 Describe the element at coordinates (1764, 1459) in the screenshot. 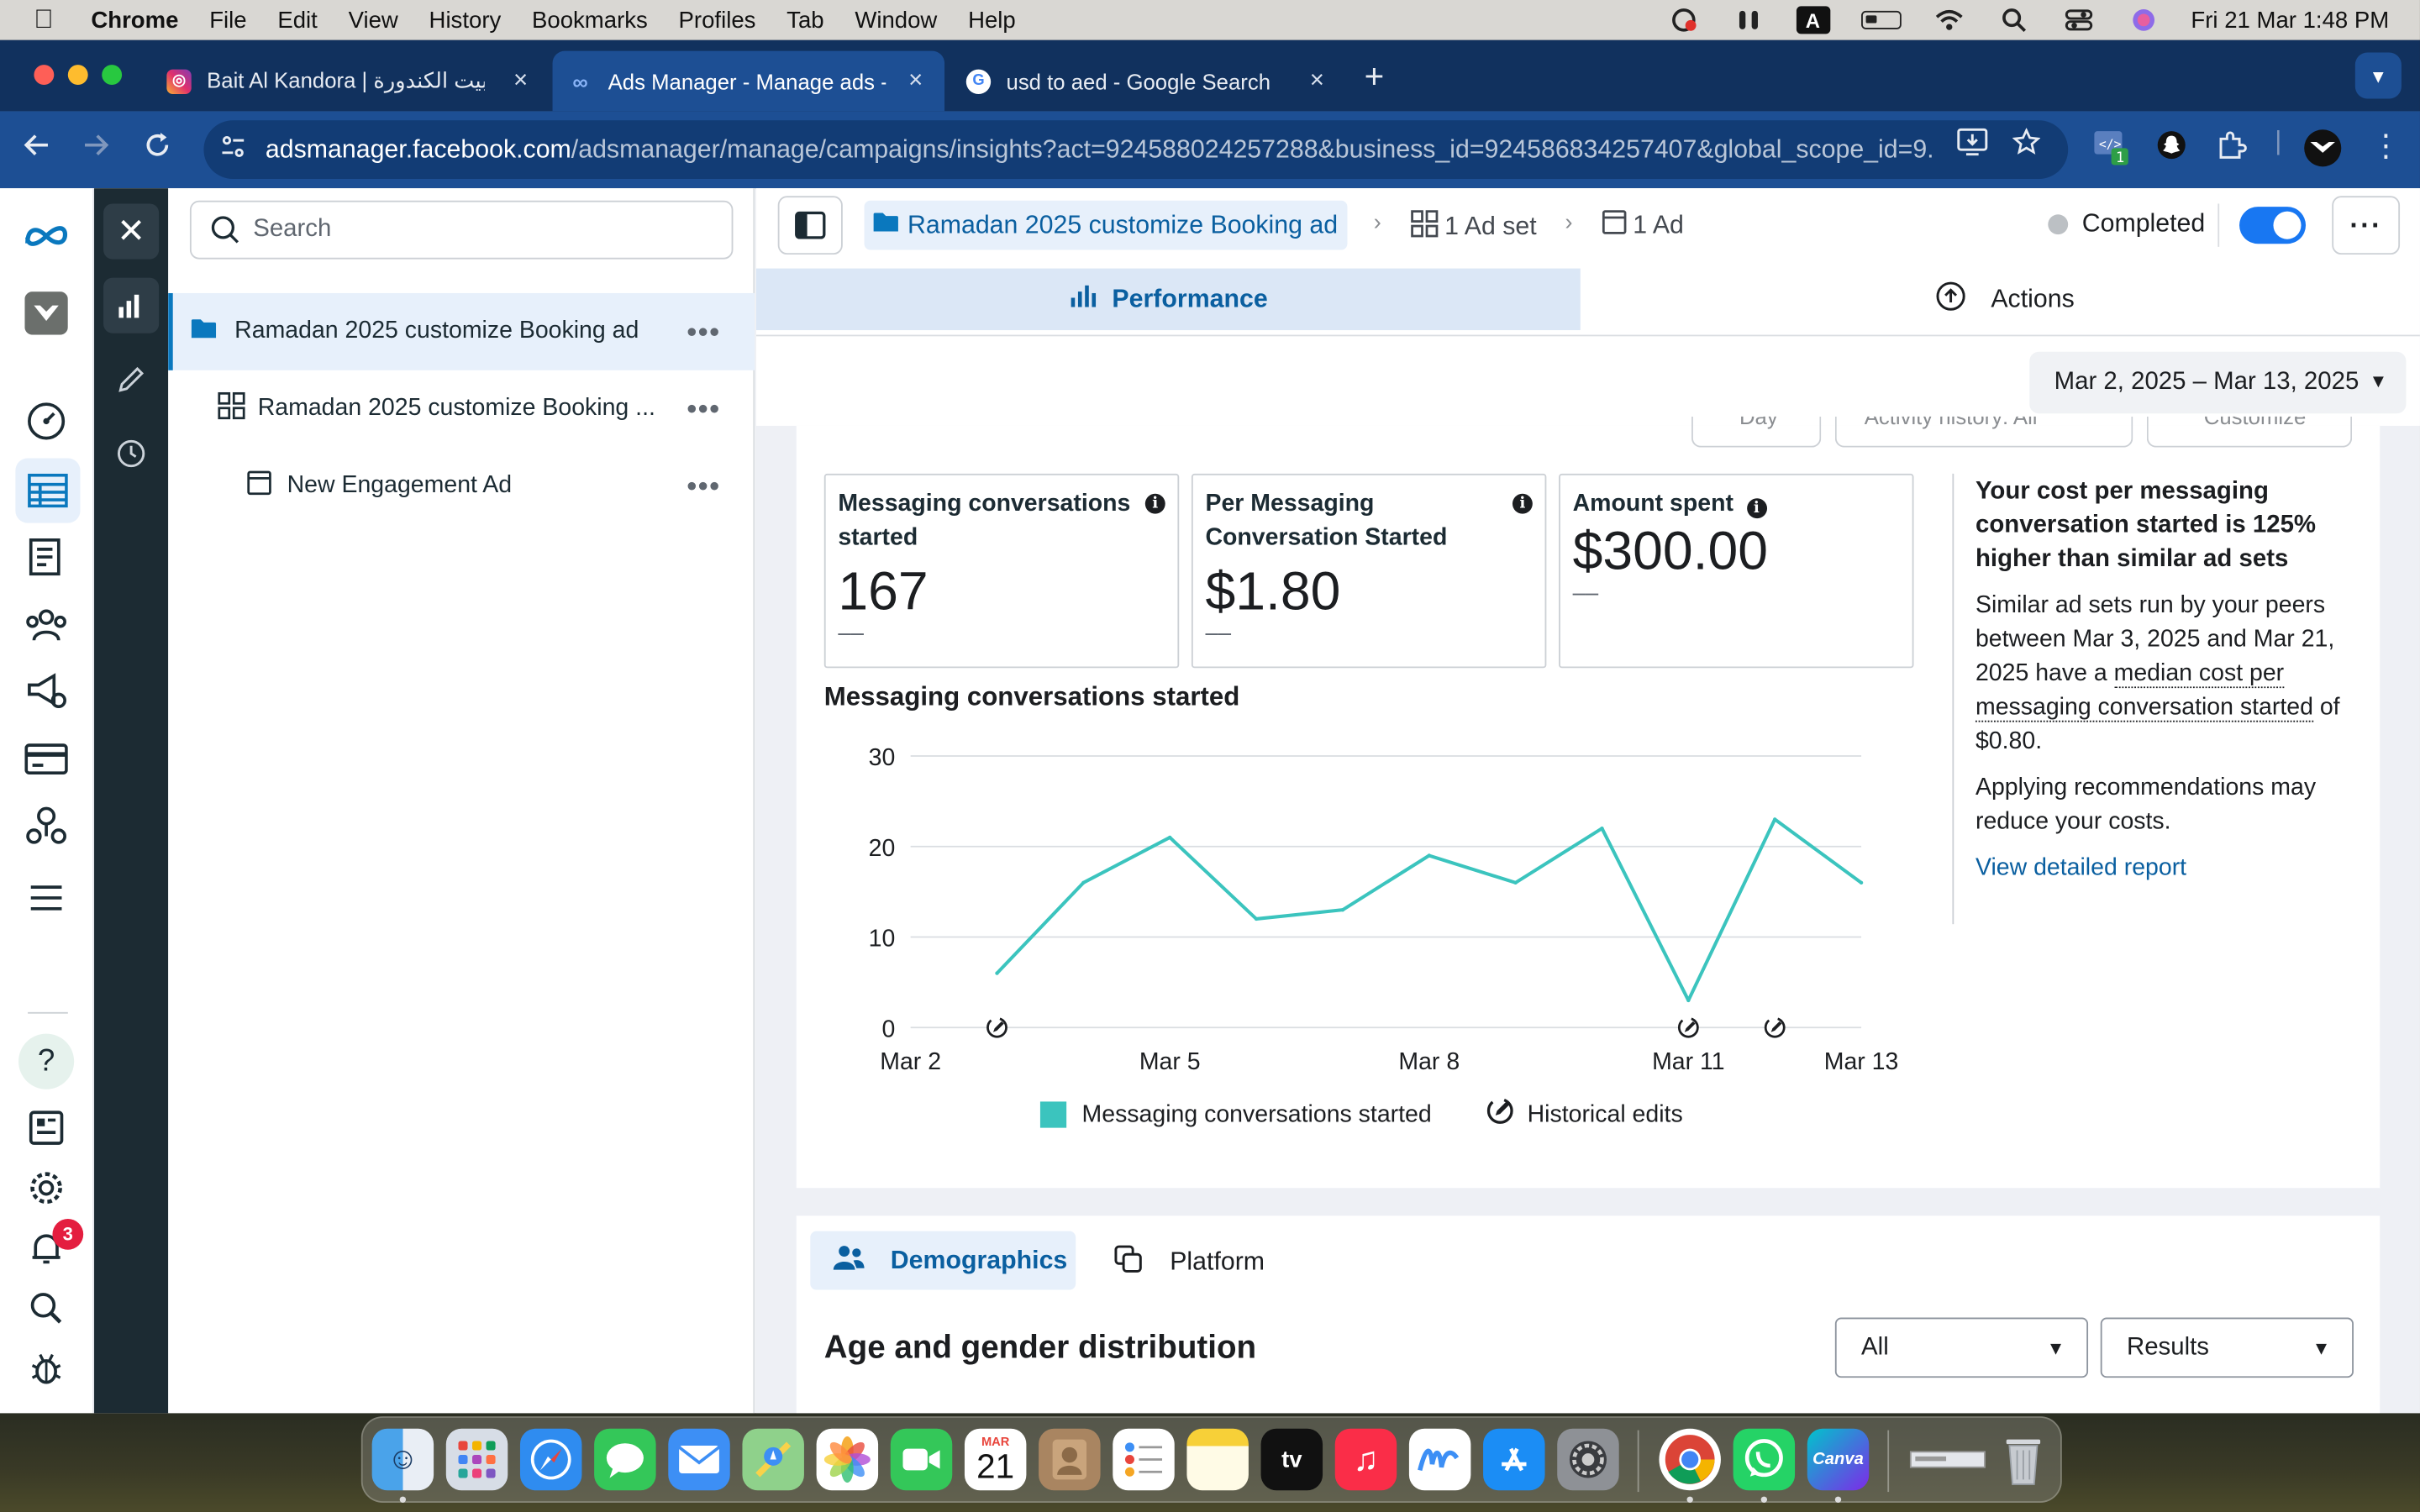

I see `whatsapp-icon` at that location.